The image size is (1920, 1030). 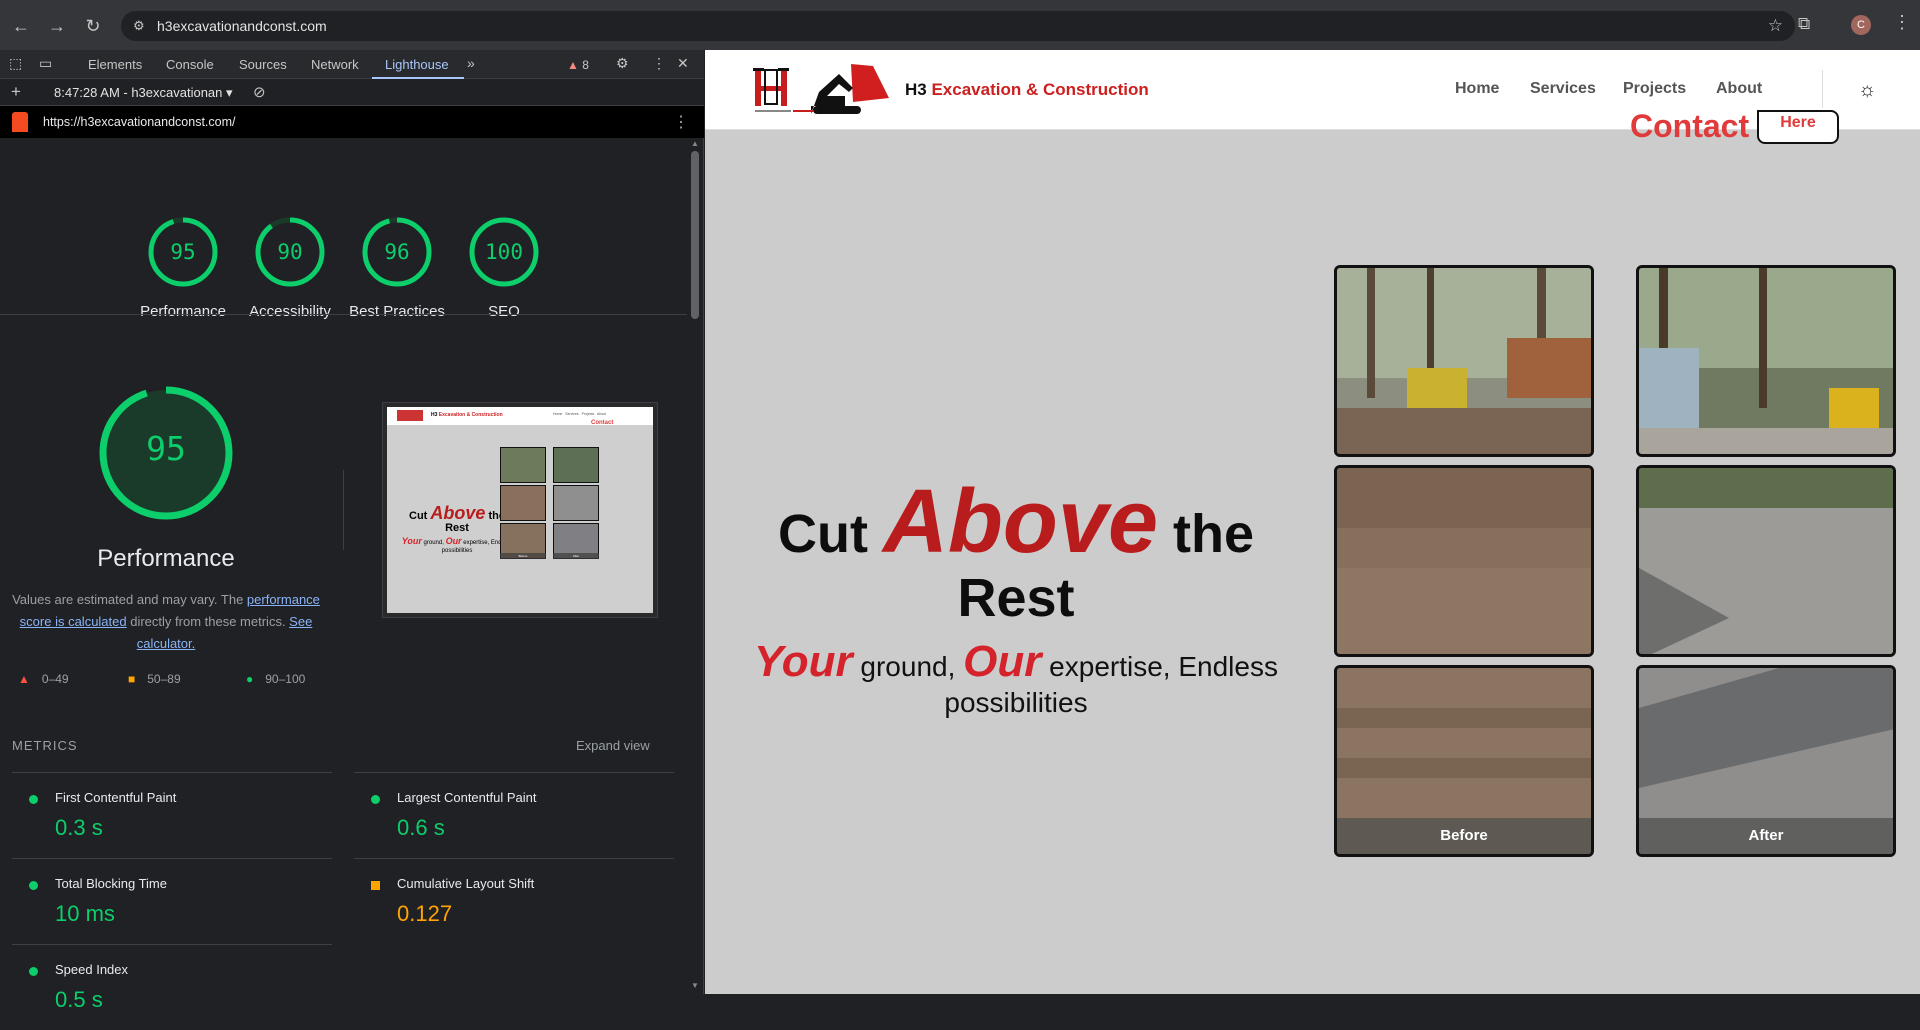 What do you see at coordinates (425, 913) in the screenshot?
I see `metric-cls-value: 0.127` at bounding box center [425, 913].